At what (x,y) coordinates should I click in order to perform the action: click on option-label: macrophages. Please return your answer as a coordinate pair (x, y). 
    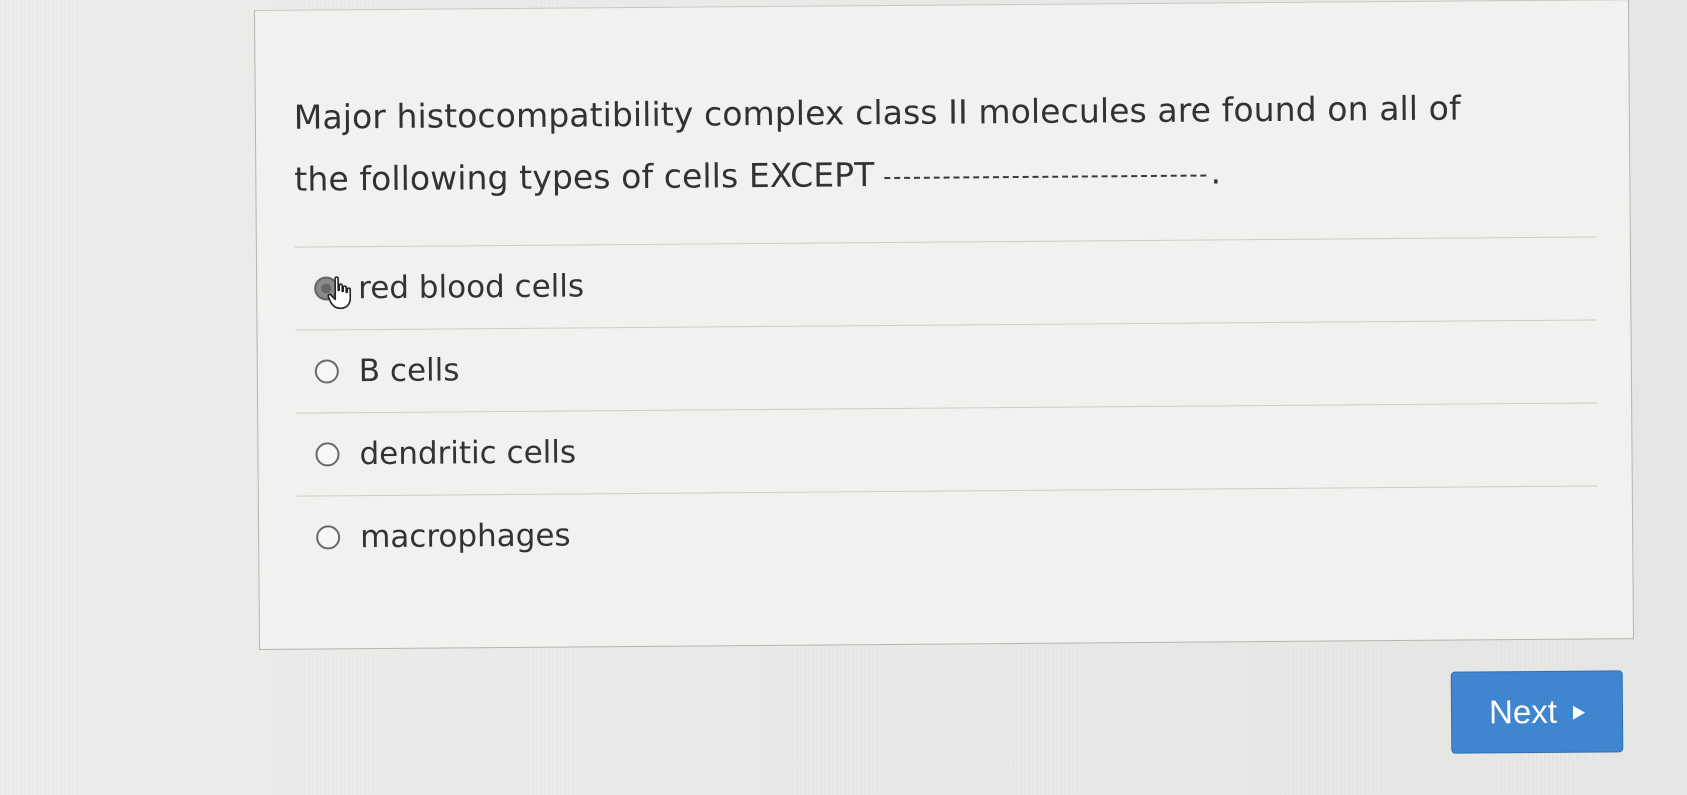
    Looking at the image, I should click on (465, 536).